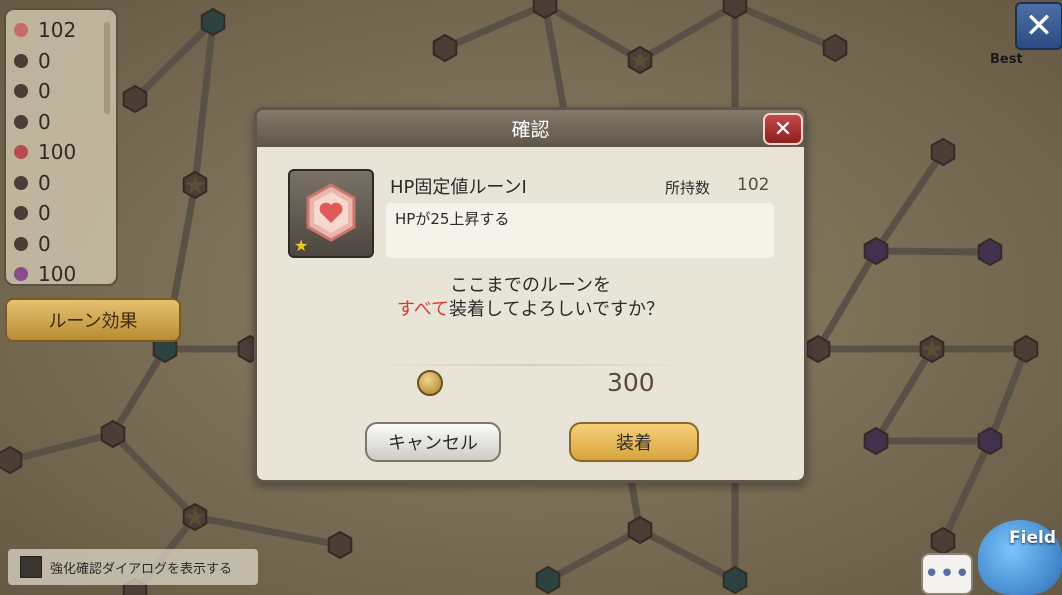 Image resolution: width=1062 pixels, height=595 pixels. I want to click on rune-inventory-list: 102 0 0 0 100 0 0 0 100, so click(61, 147).